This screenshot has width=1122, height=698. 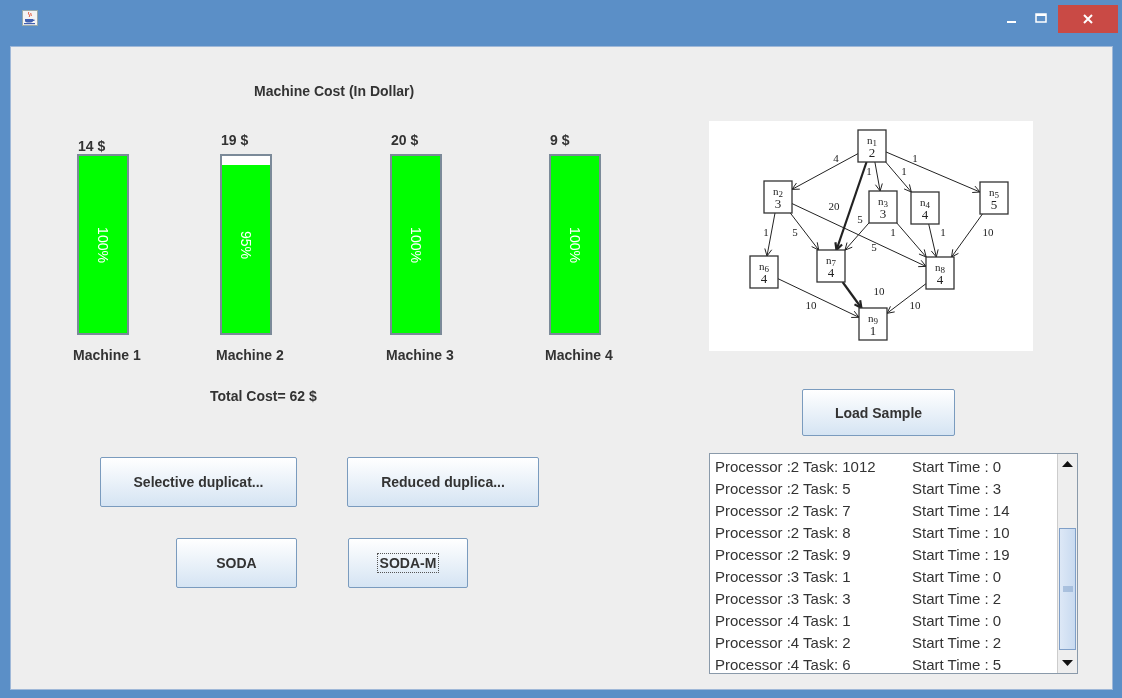 I want to click on graph-node: n$_{8}$ 4, so click(x=940, y=273).